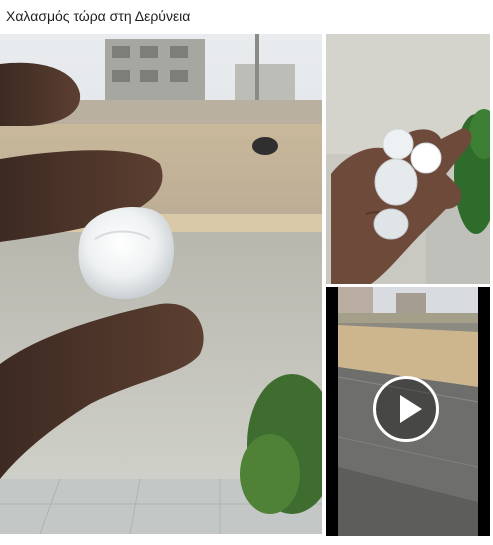 This screenshot has width=493, height=545. Describe the element at coordinates (411, 409) in the screenshot. I see `play-triangle` at that location.